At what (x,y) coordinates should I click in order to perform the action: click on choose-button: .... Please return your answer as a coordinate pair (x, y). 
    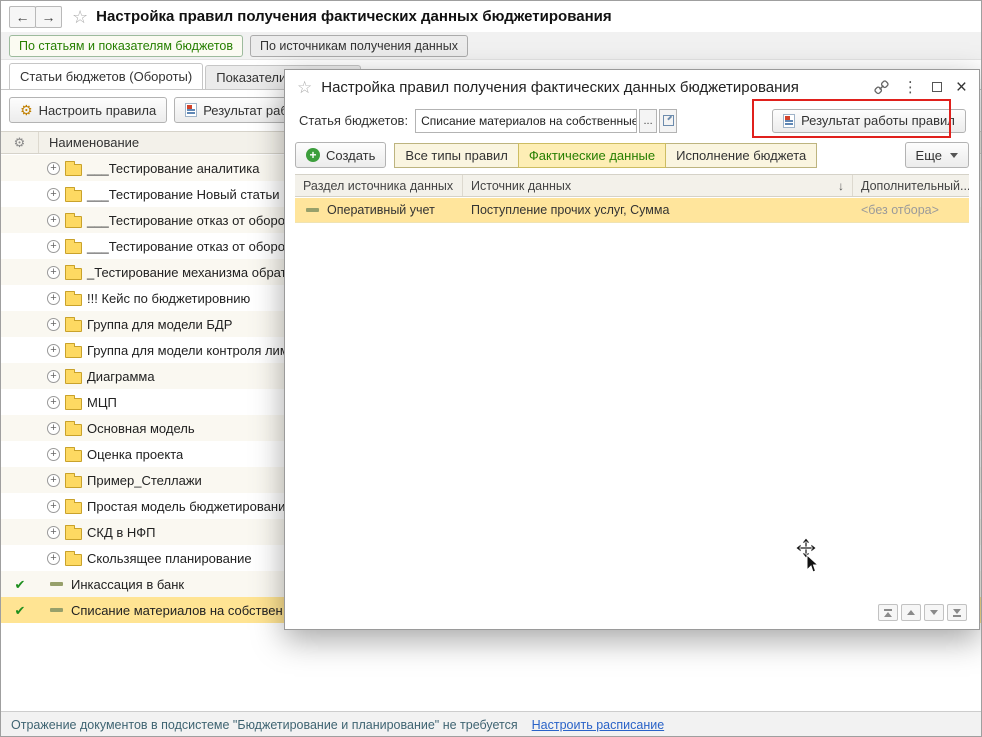
    Looking at the image, I should click on (648, 120).